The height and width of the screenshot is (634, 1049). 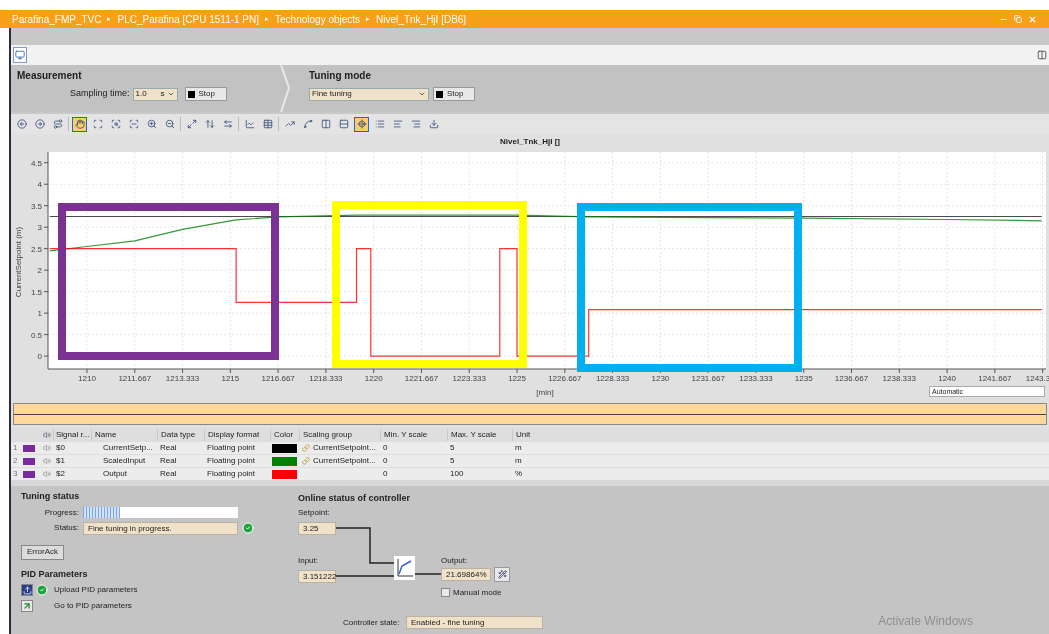 What do you see at coordinates (155, 94) in the screenshot?
I see `sampling-time-field: 1.0 s` at bounding box center [155, 94].